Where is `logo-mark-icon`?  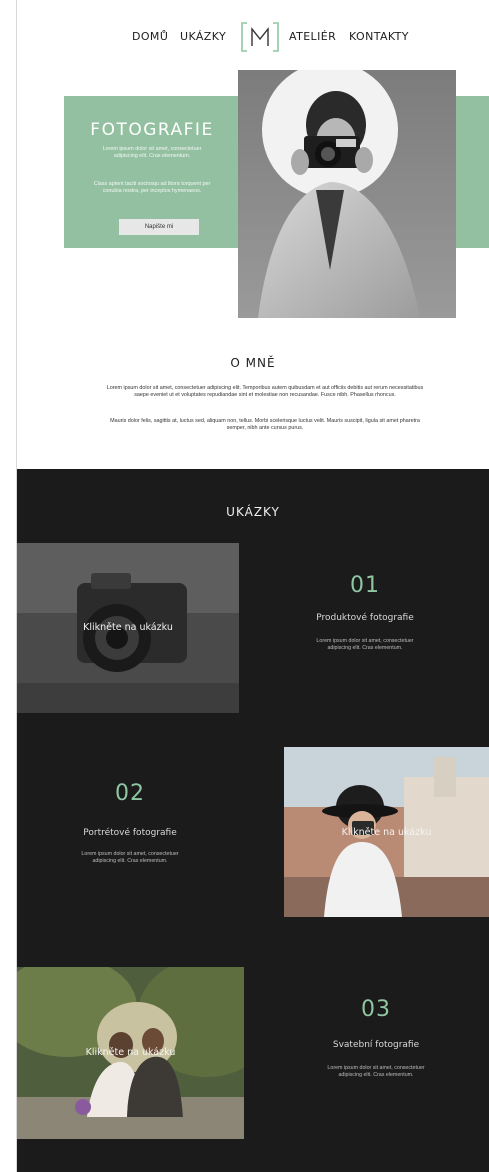 logo-mark-icon is located at coordinates (260, 37).